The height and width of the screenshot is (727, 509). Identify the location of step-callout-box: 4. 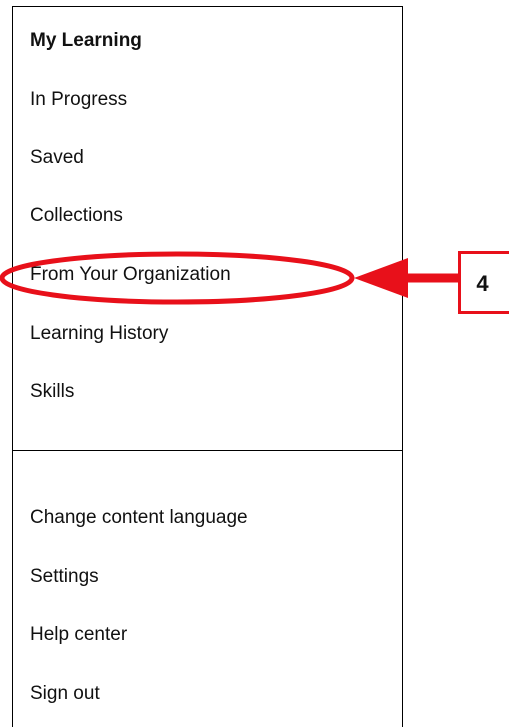
(483, 282).